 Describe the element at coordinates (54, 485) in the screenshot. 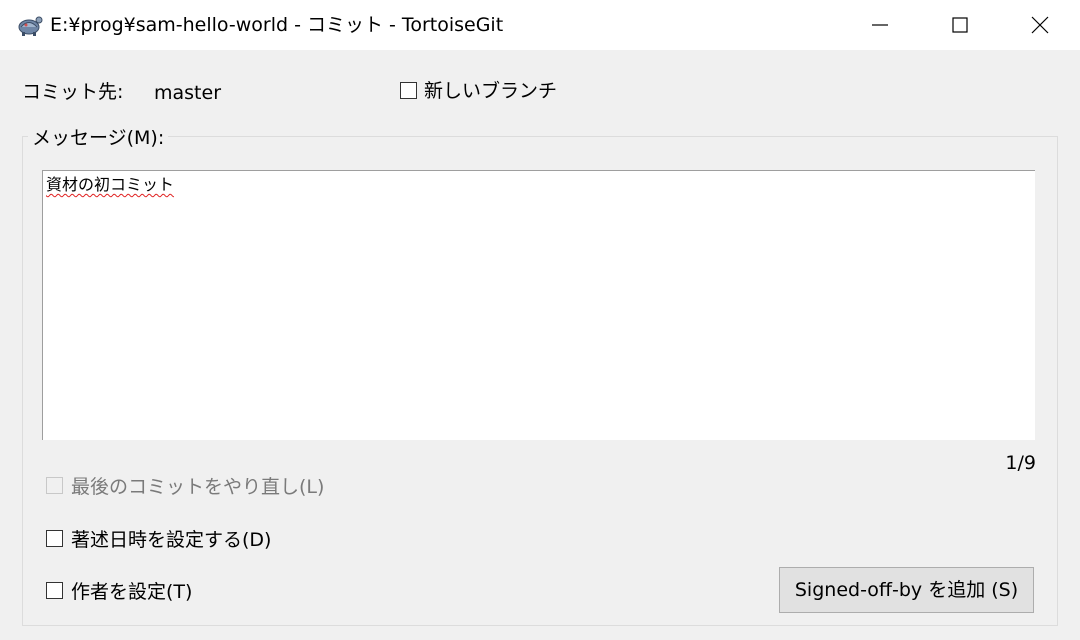

I see `amend-checkbox` at that location.